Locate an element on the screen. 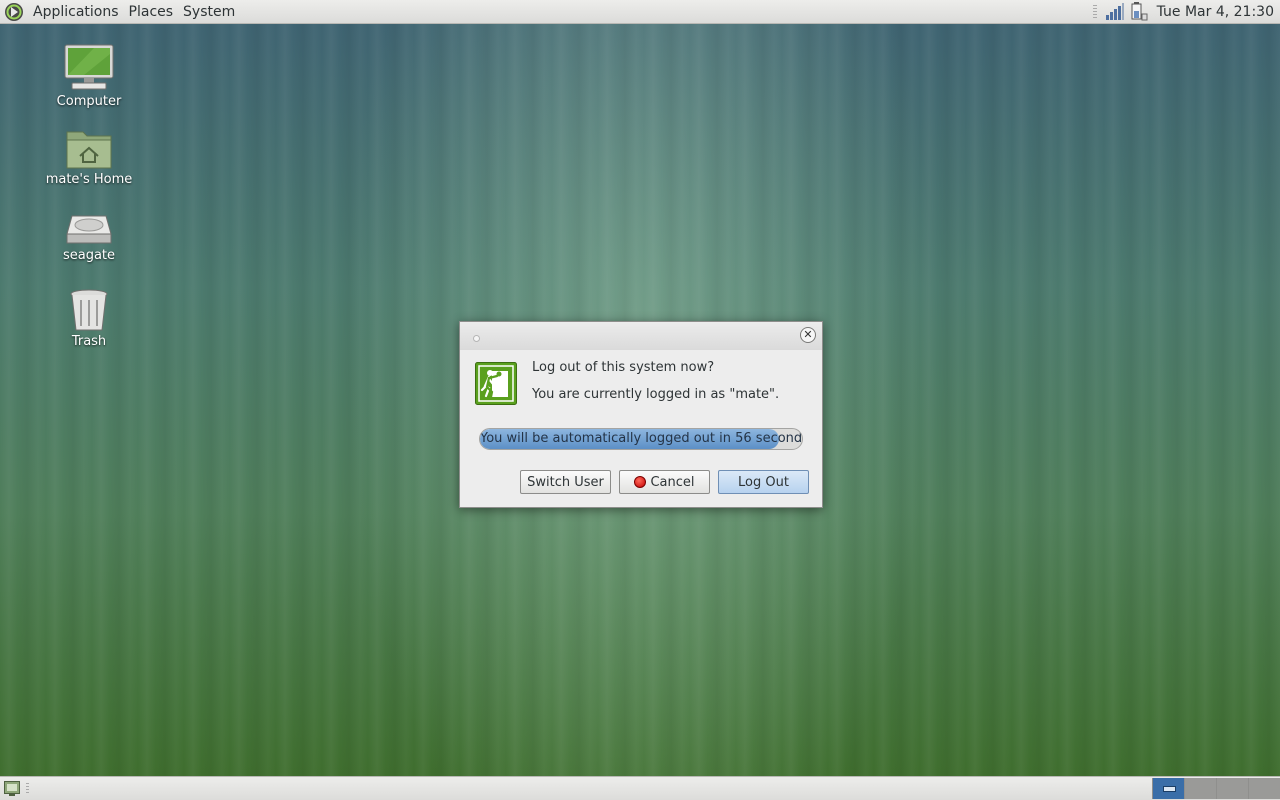 The image size is (1280, 800). switch-user-label: Switch User is located at coordinates (565, 482).